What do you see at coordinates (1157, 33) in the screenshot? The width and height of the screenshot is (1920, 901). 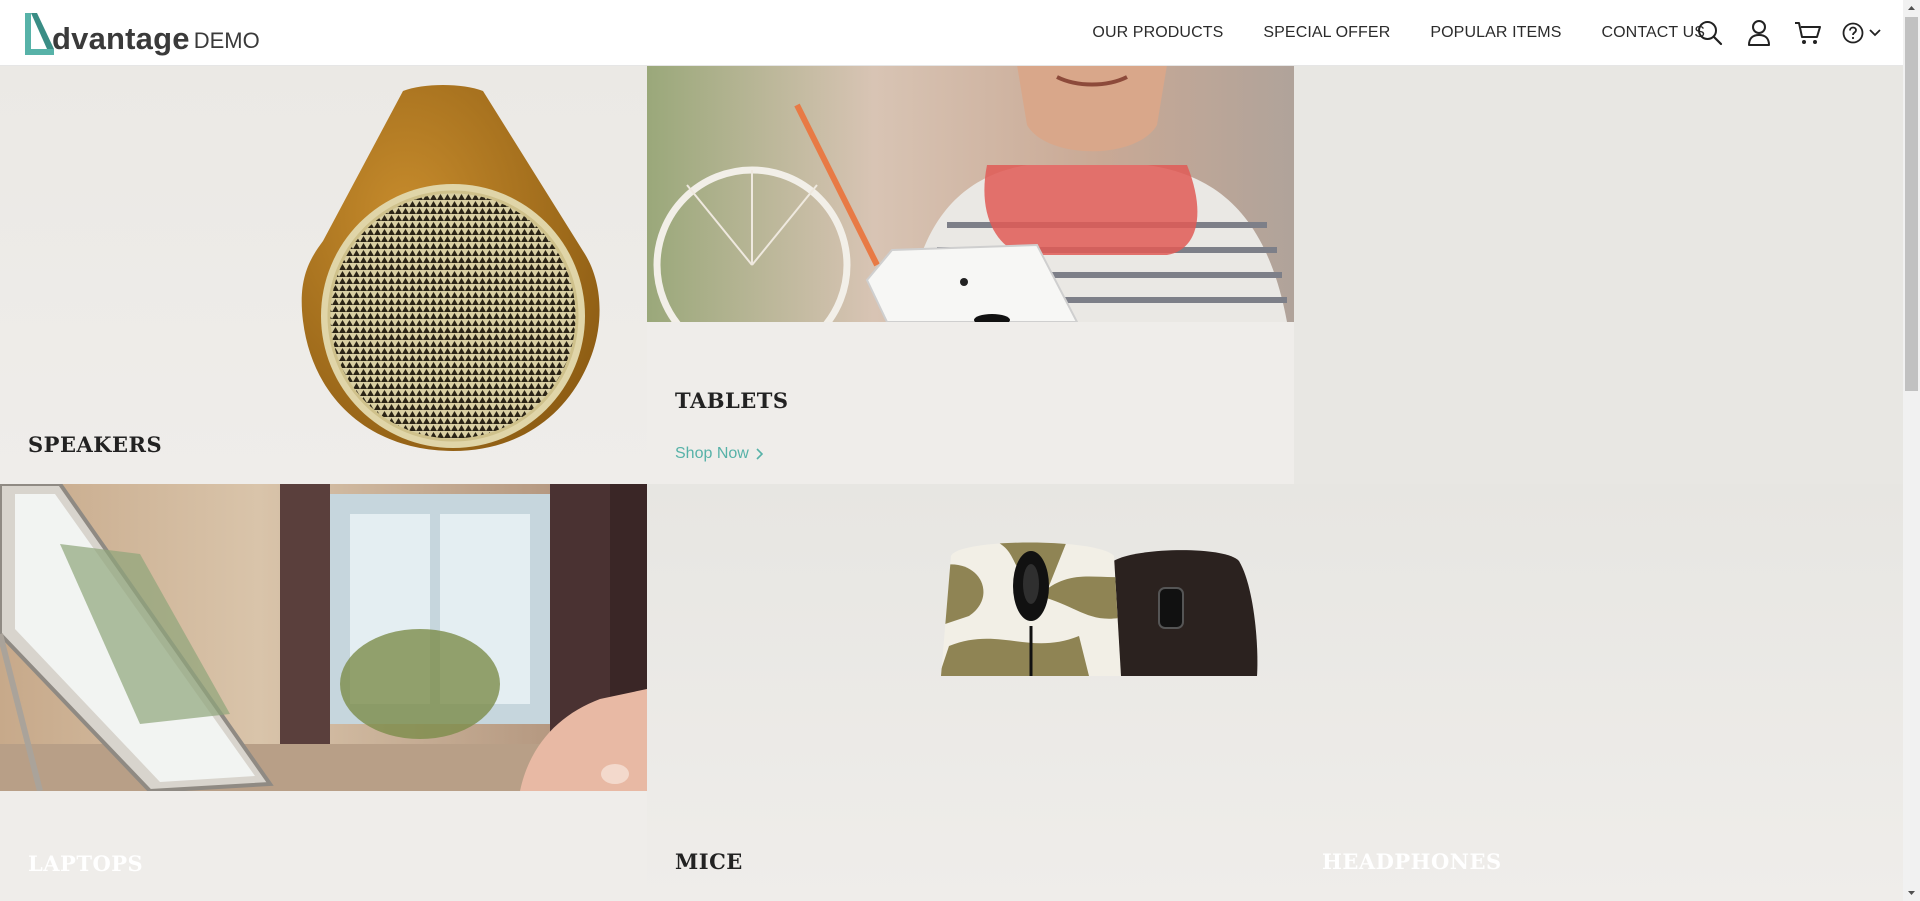 I see `nav-our-products: OUR PRODUCTS` at bounding box center [1157, 33].